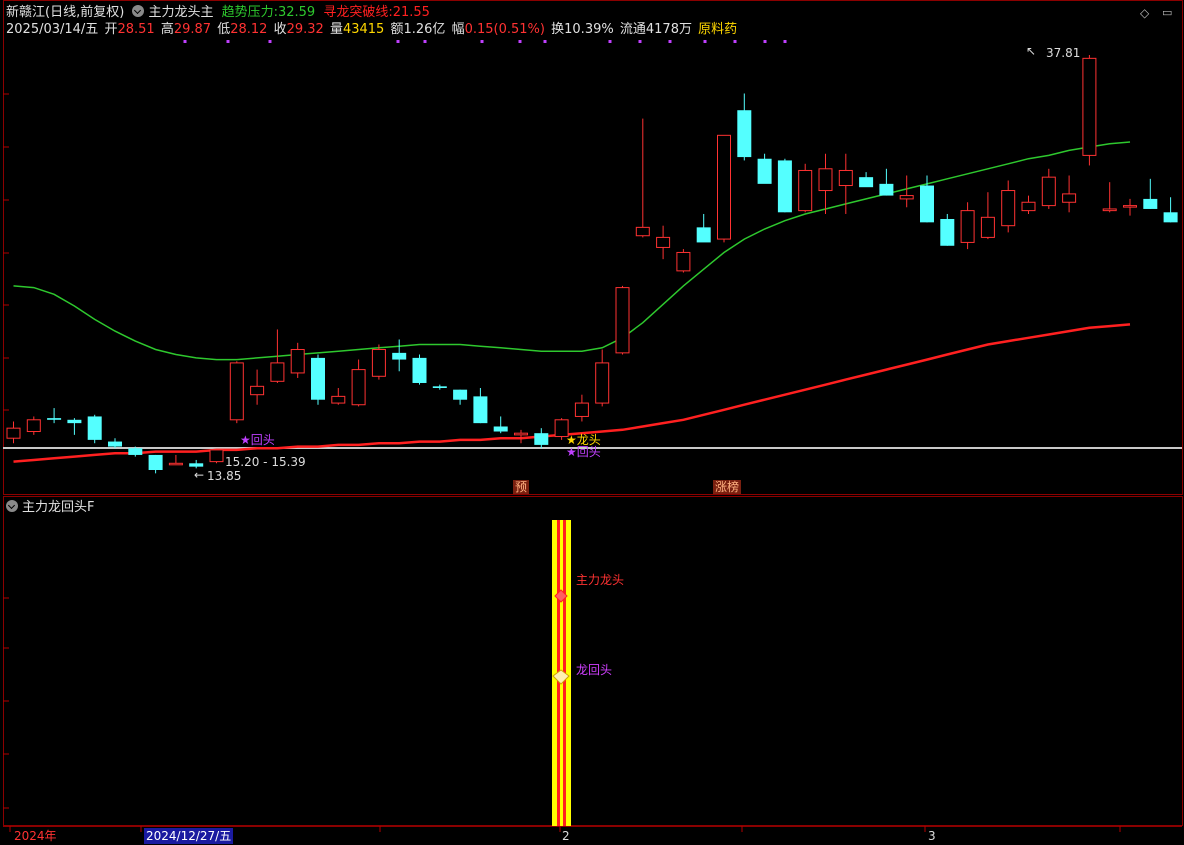 This screenshot has height=845, width=1184. What do you see at coordinates (1063, 53) in the screenshot?
I see `max-price-label: 37.81` at bounding box center [1063, 53].